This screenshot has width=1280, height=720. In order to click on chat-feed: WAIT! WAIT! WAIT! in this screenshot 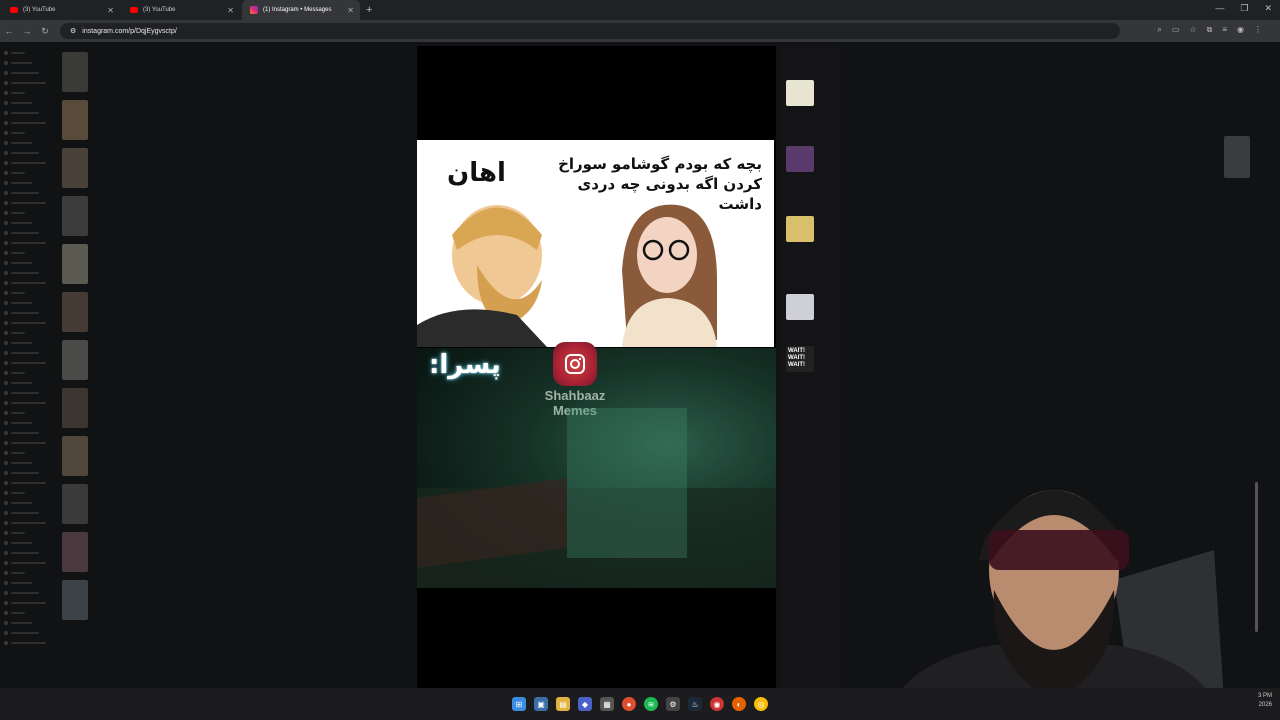, I will do `click(810, 367)`.